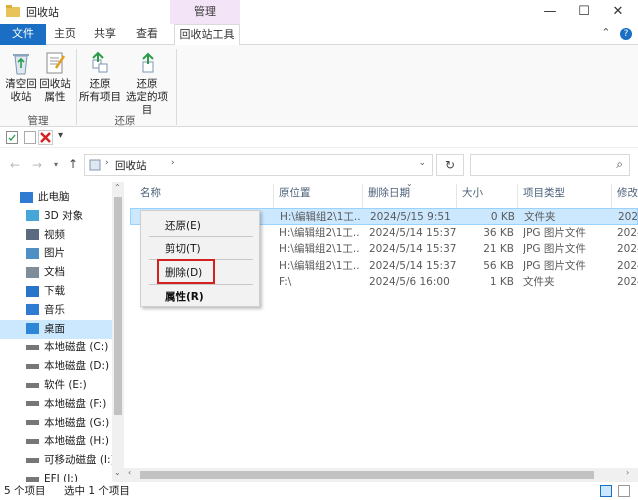  What do you see at coordinates (32, 216) in the screenshot?
I see `3d-objects-icon` at bounding box center [32, 216].